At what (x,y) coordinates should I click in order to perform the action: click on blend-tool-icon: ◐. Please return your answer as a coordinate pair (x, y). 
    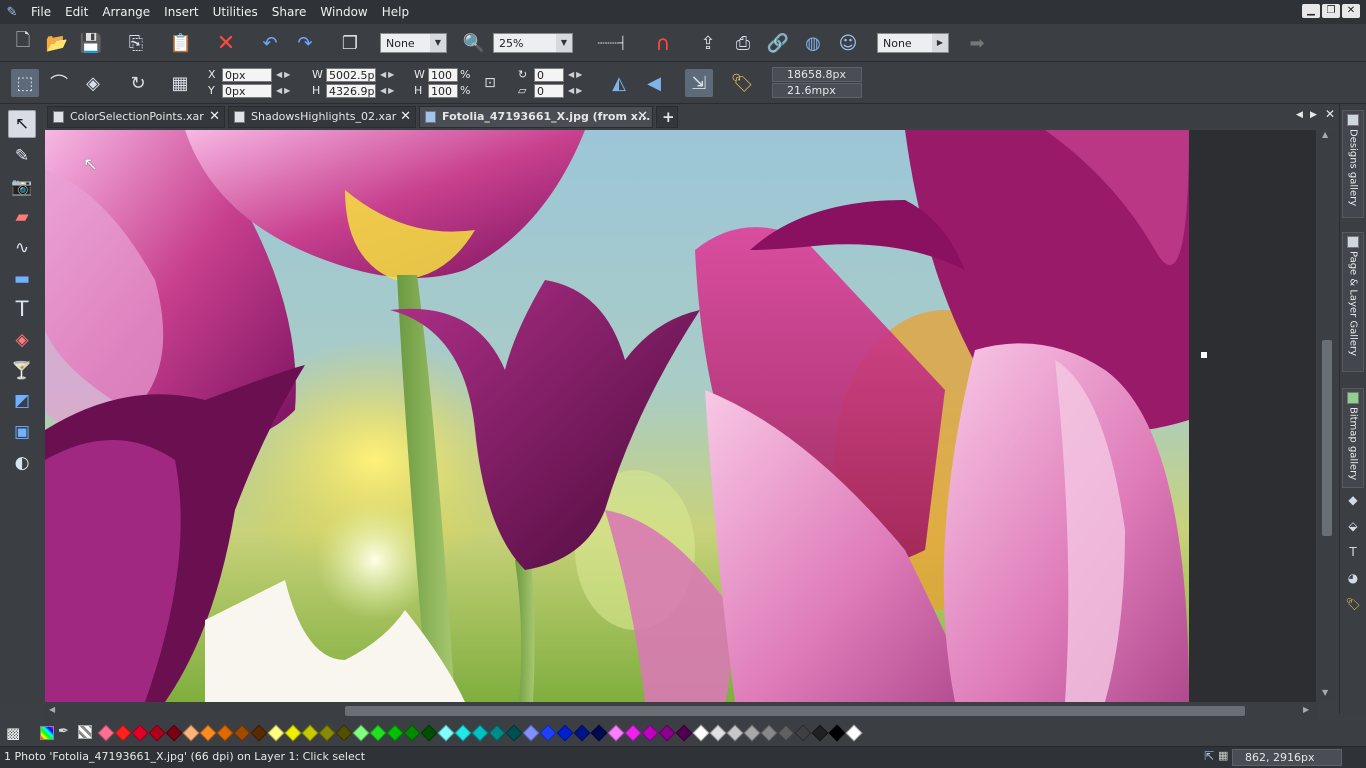
    Looking at the image, I should click on (22, 463).